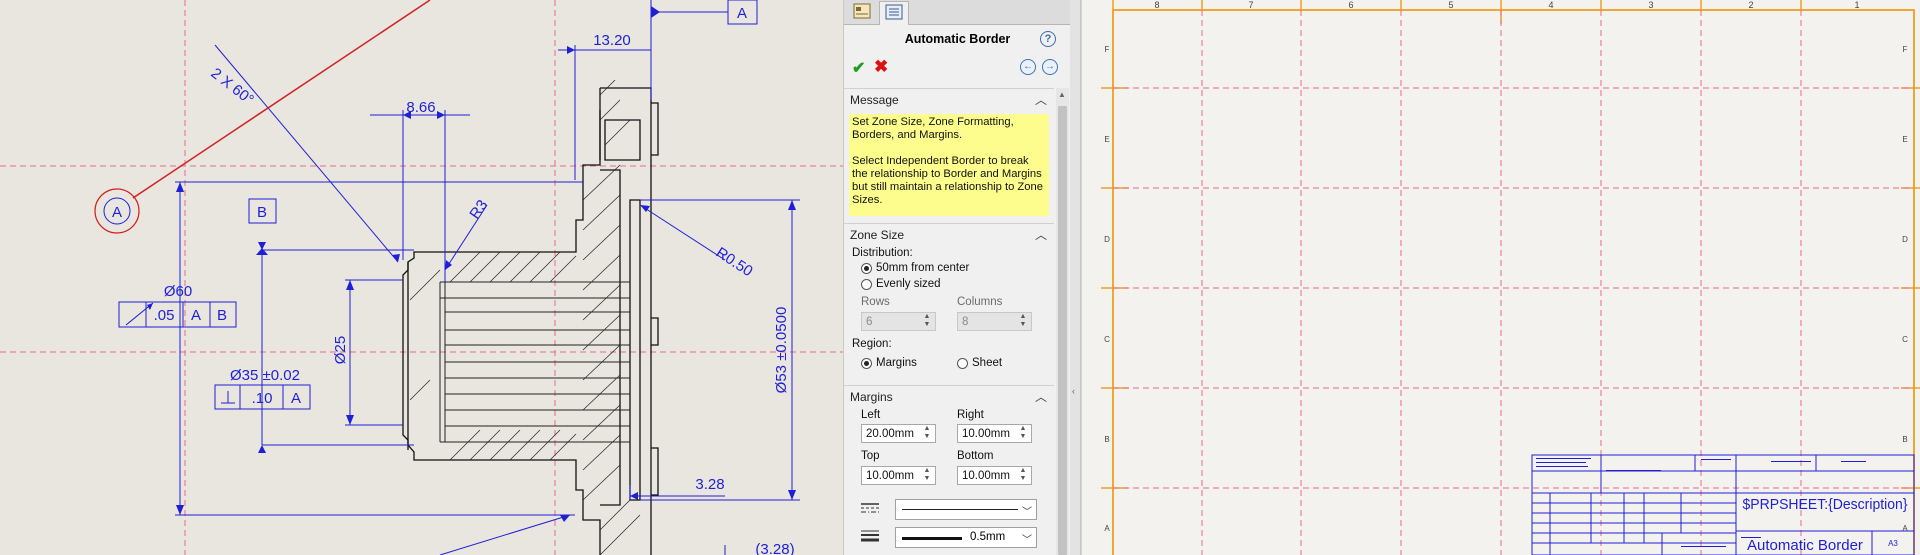 The width and height of the screenshot is (1920, 555). I want to click on row-label-A-left: A, so click(1107, 528).